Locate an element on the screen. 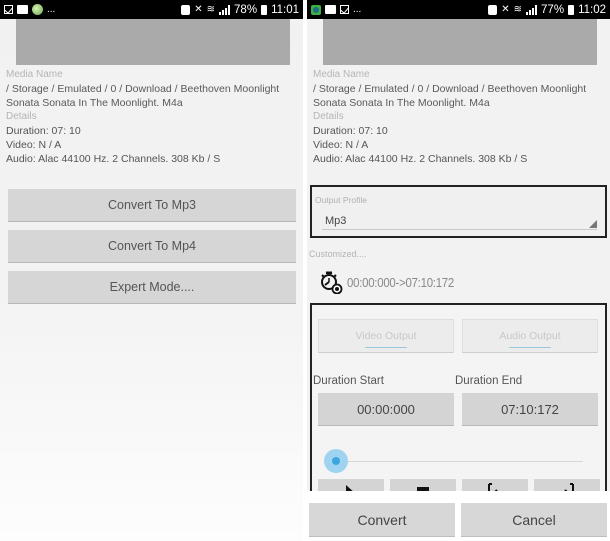 The height and width of the screenshot is (541, 610). output-profile-dropdown: Output Profile Mp3 is located at coordinates (458, 211).